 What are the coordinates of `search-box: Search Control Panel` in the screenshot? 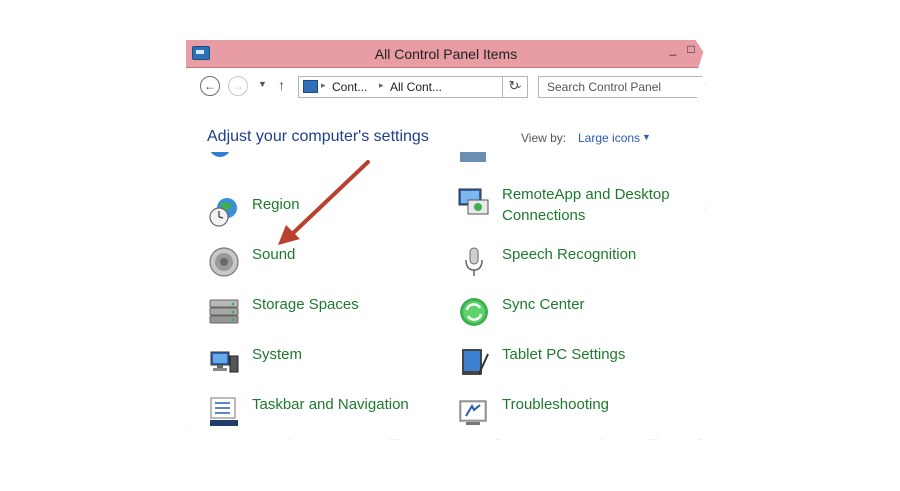 It's located at (622, 87).